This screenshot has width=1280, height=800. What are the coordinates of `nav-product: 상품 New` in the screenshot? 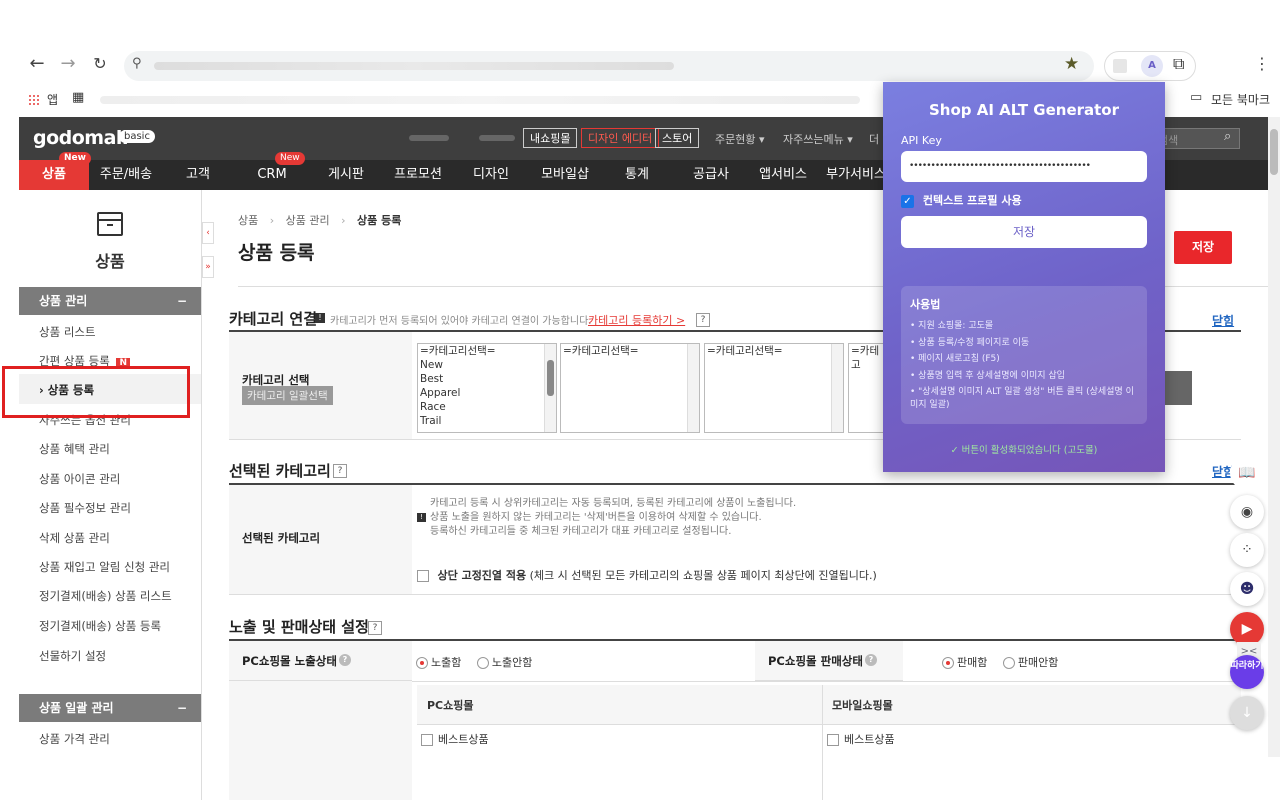 It's located at (55, 171).